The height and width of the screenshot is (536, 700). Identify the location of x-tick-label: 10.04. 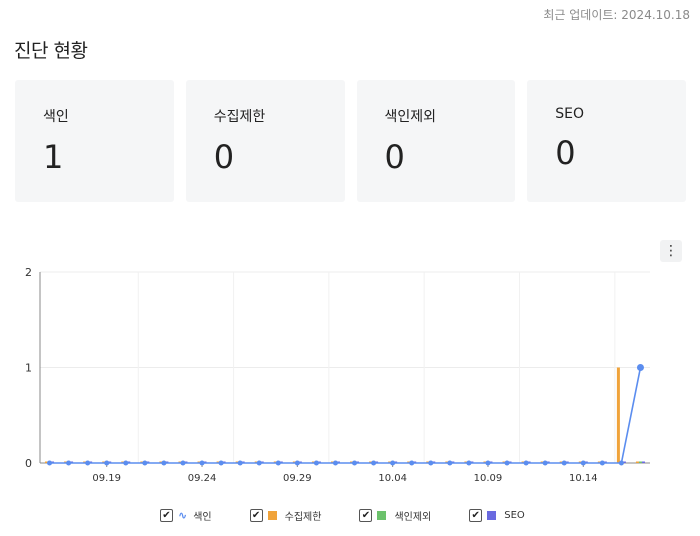
(392, 478).